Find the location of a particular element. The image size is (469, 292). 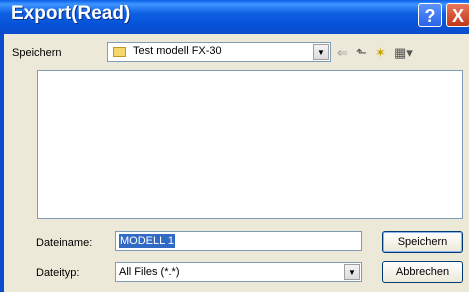

up-folder-icon: ⬑ is located at coordinates (361, 52).